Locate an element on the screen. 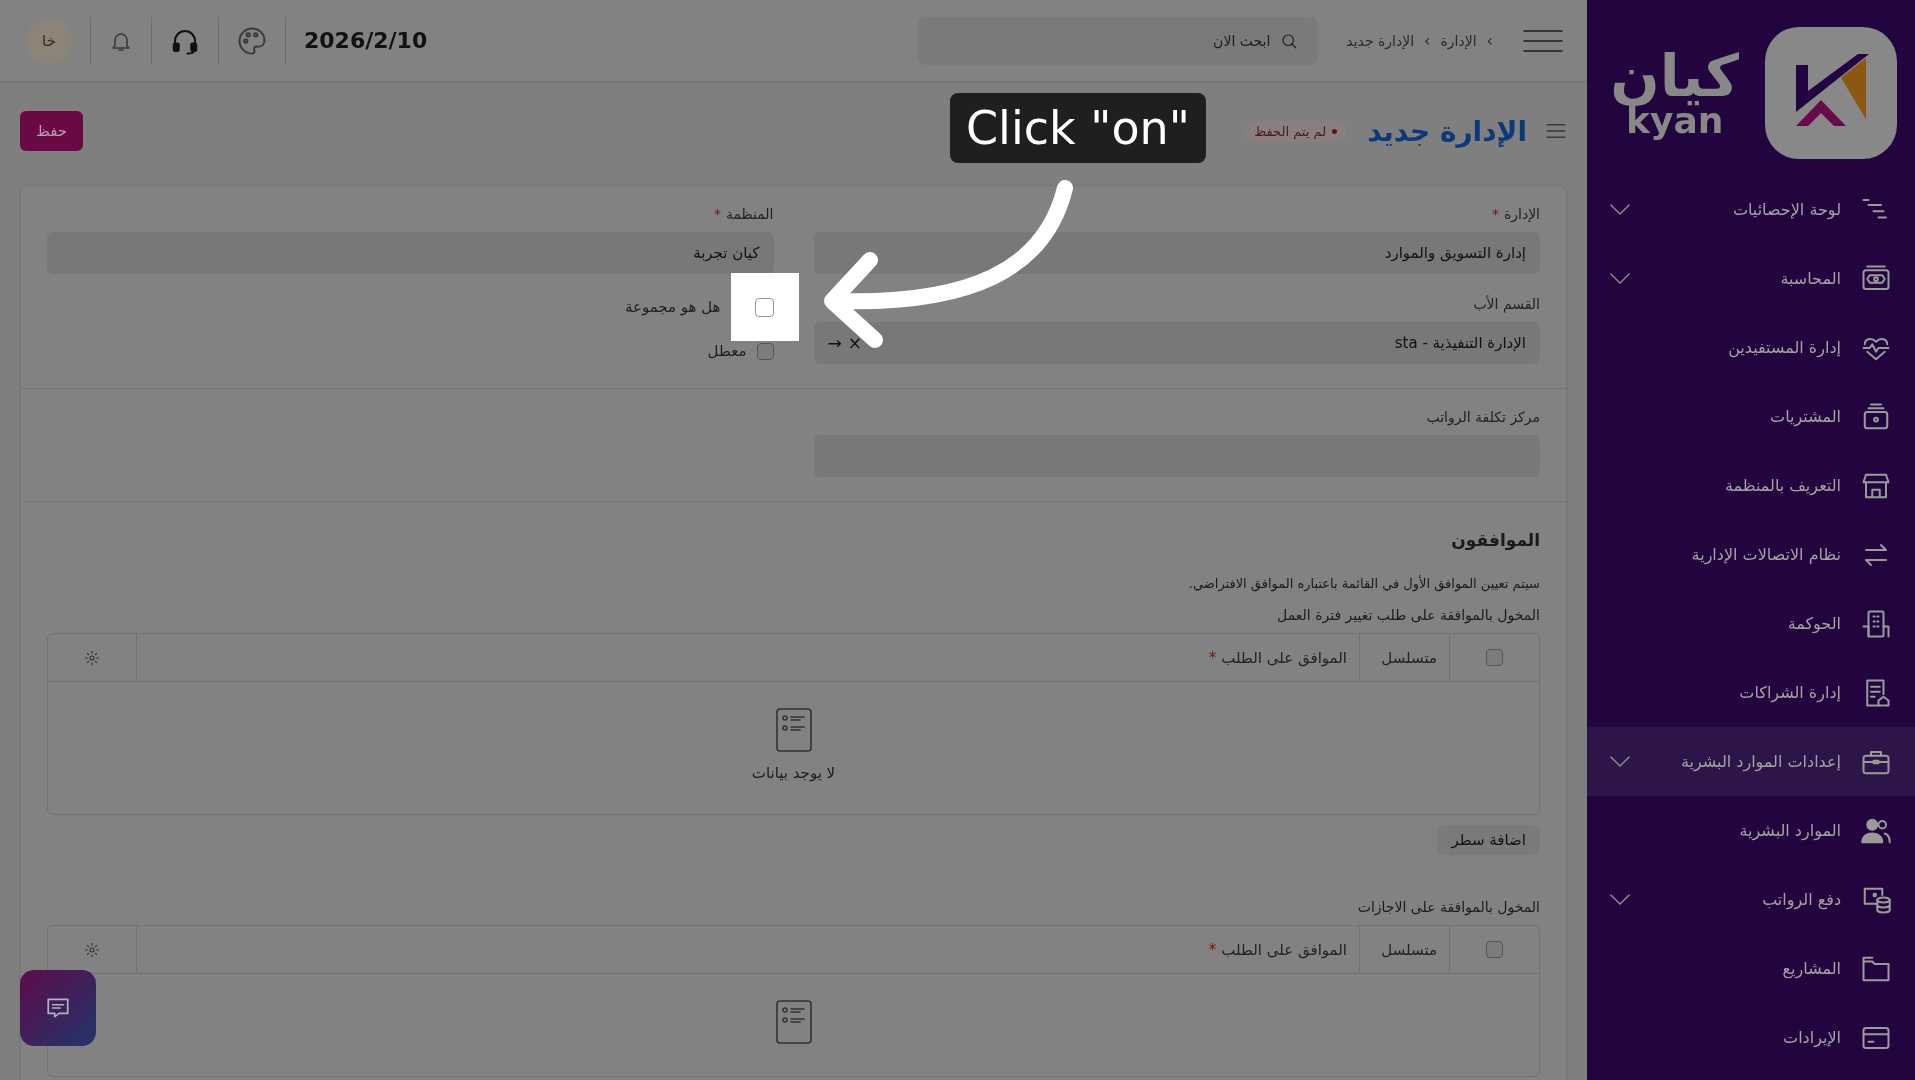 The width and height of the screenshot is (1915, 1080). sidebar-item-label: الموارد البشرية is located at coordinates (1789, 830).